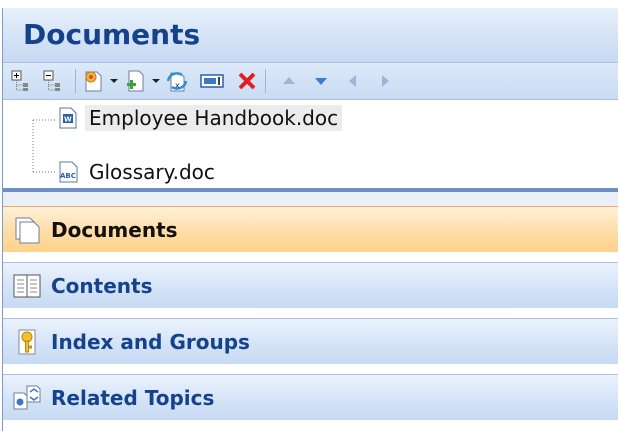 The width and height of the screenshot is (619, 431). I want to click on related-topics-icon, so click(27, 398).